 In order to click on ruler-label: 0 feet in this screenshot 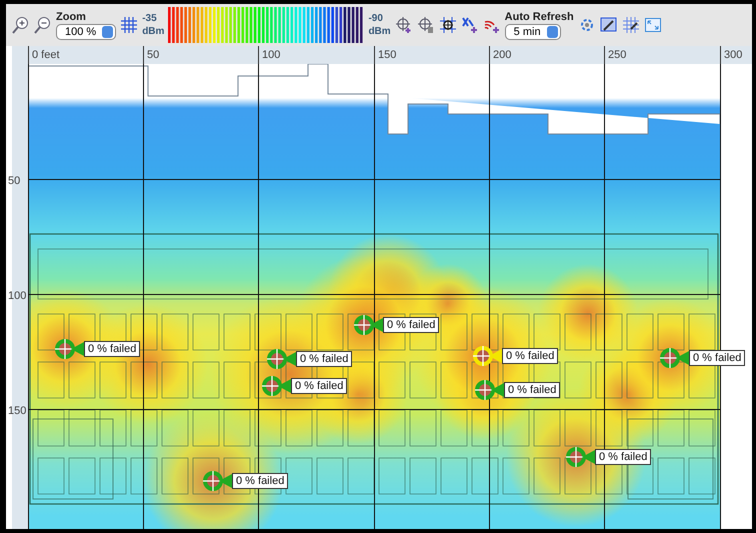, I will do `click(44, 55)`.